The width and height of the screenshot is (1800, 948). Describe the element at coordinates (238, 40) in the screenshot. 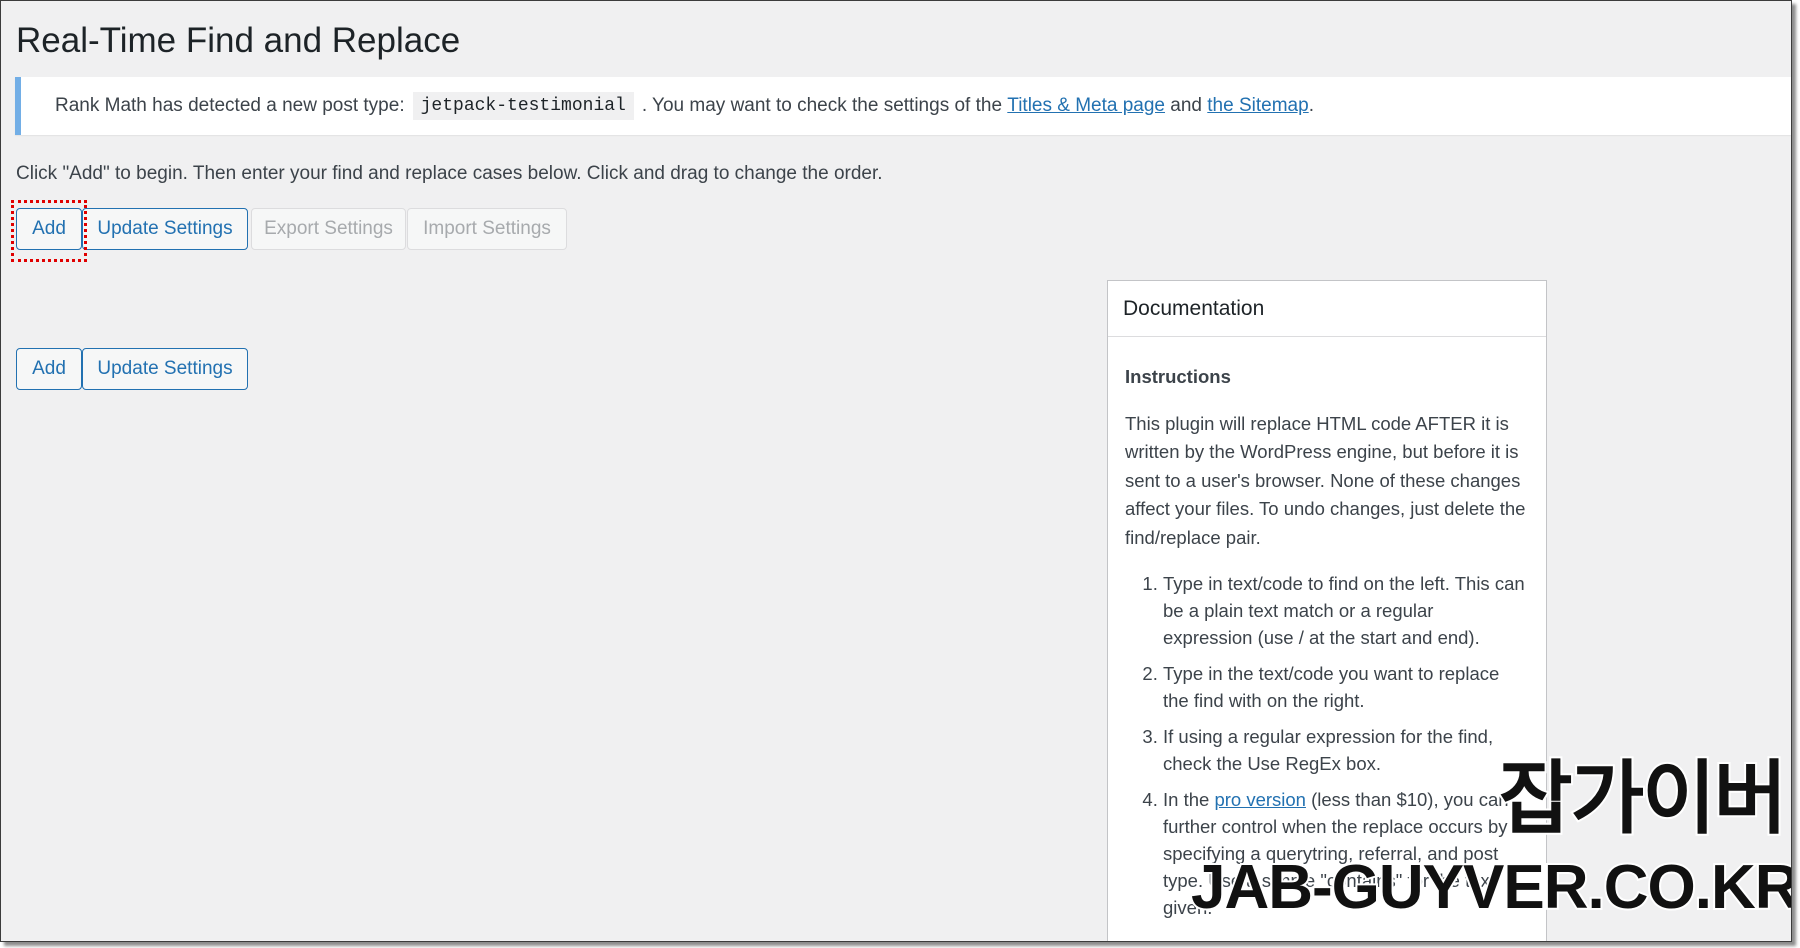

I see `page-title: Real-Time Find and Replace` at that location.